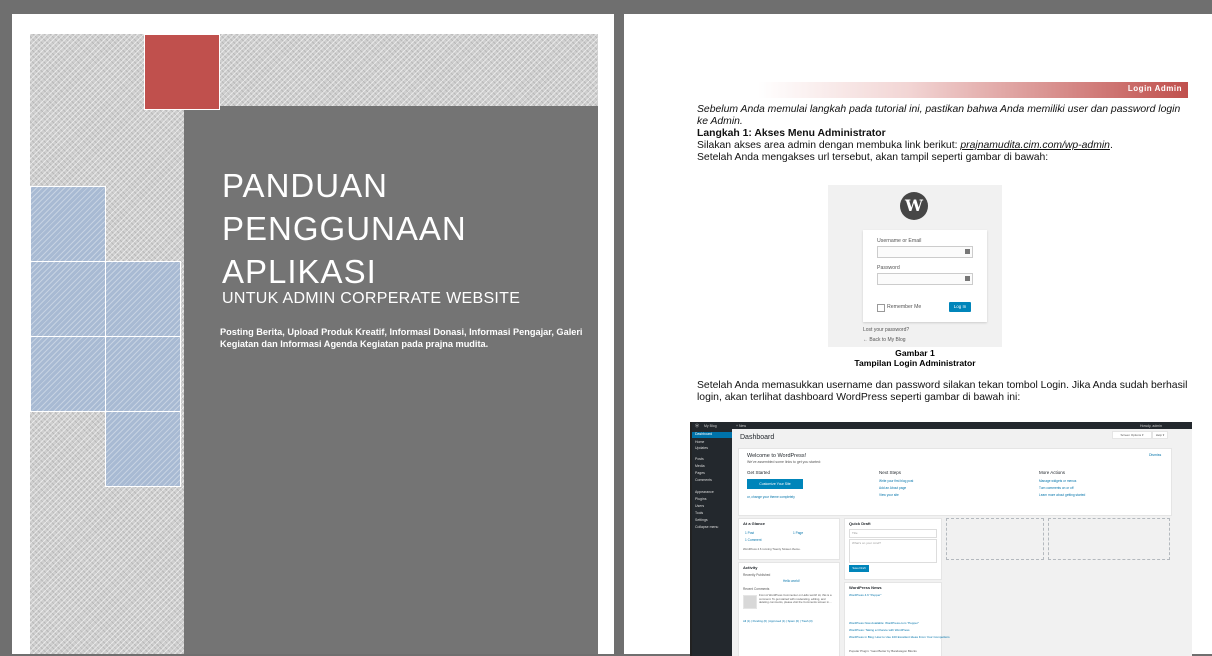  Describe the element at coordinates (798, 533) in the screenshot. I see `glance-pages: 1 Page` at that location.